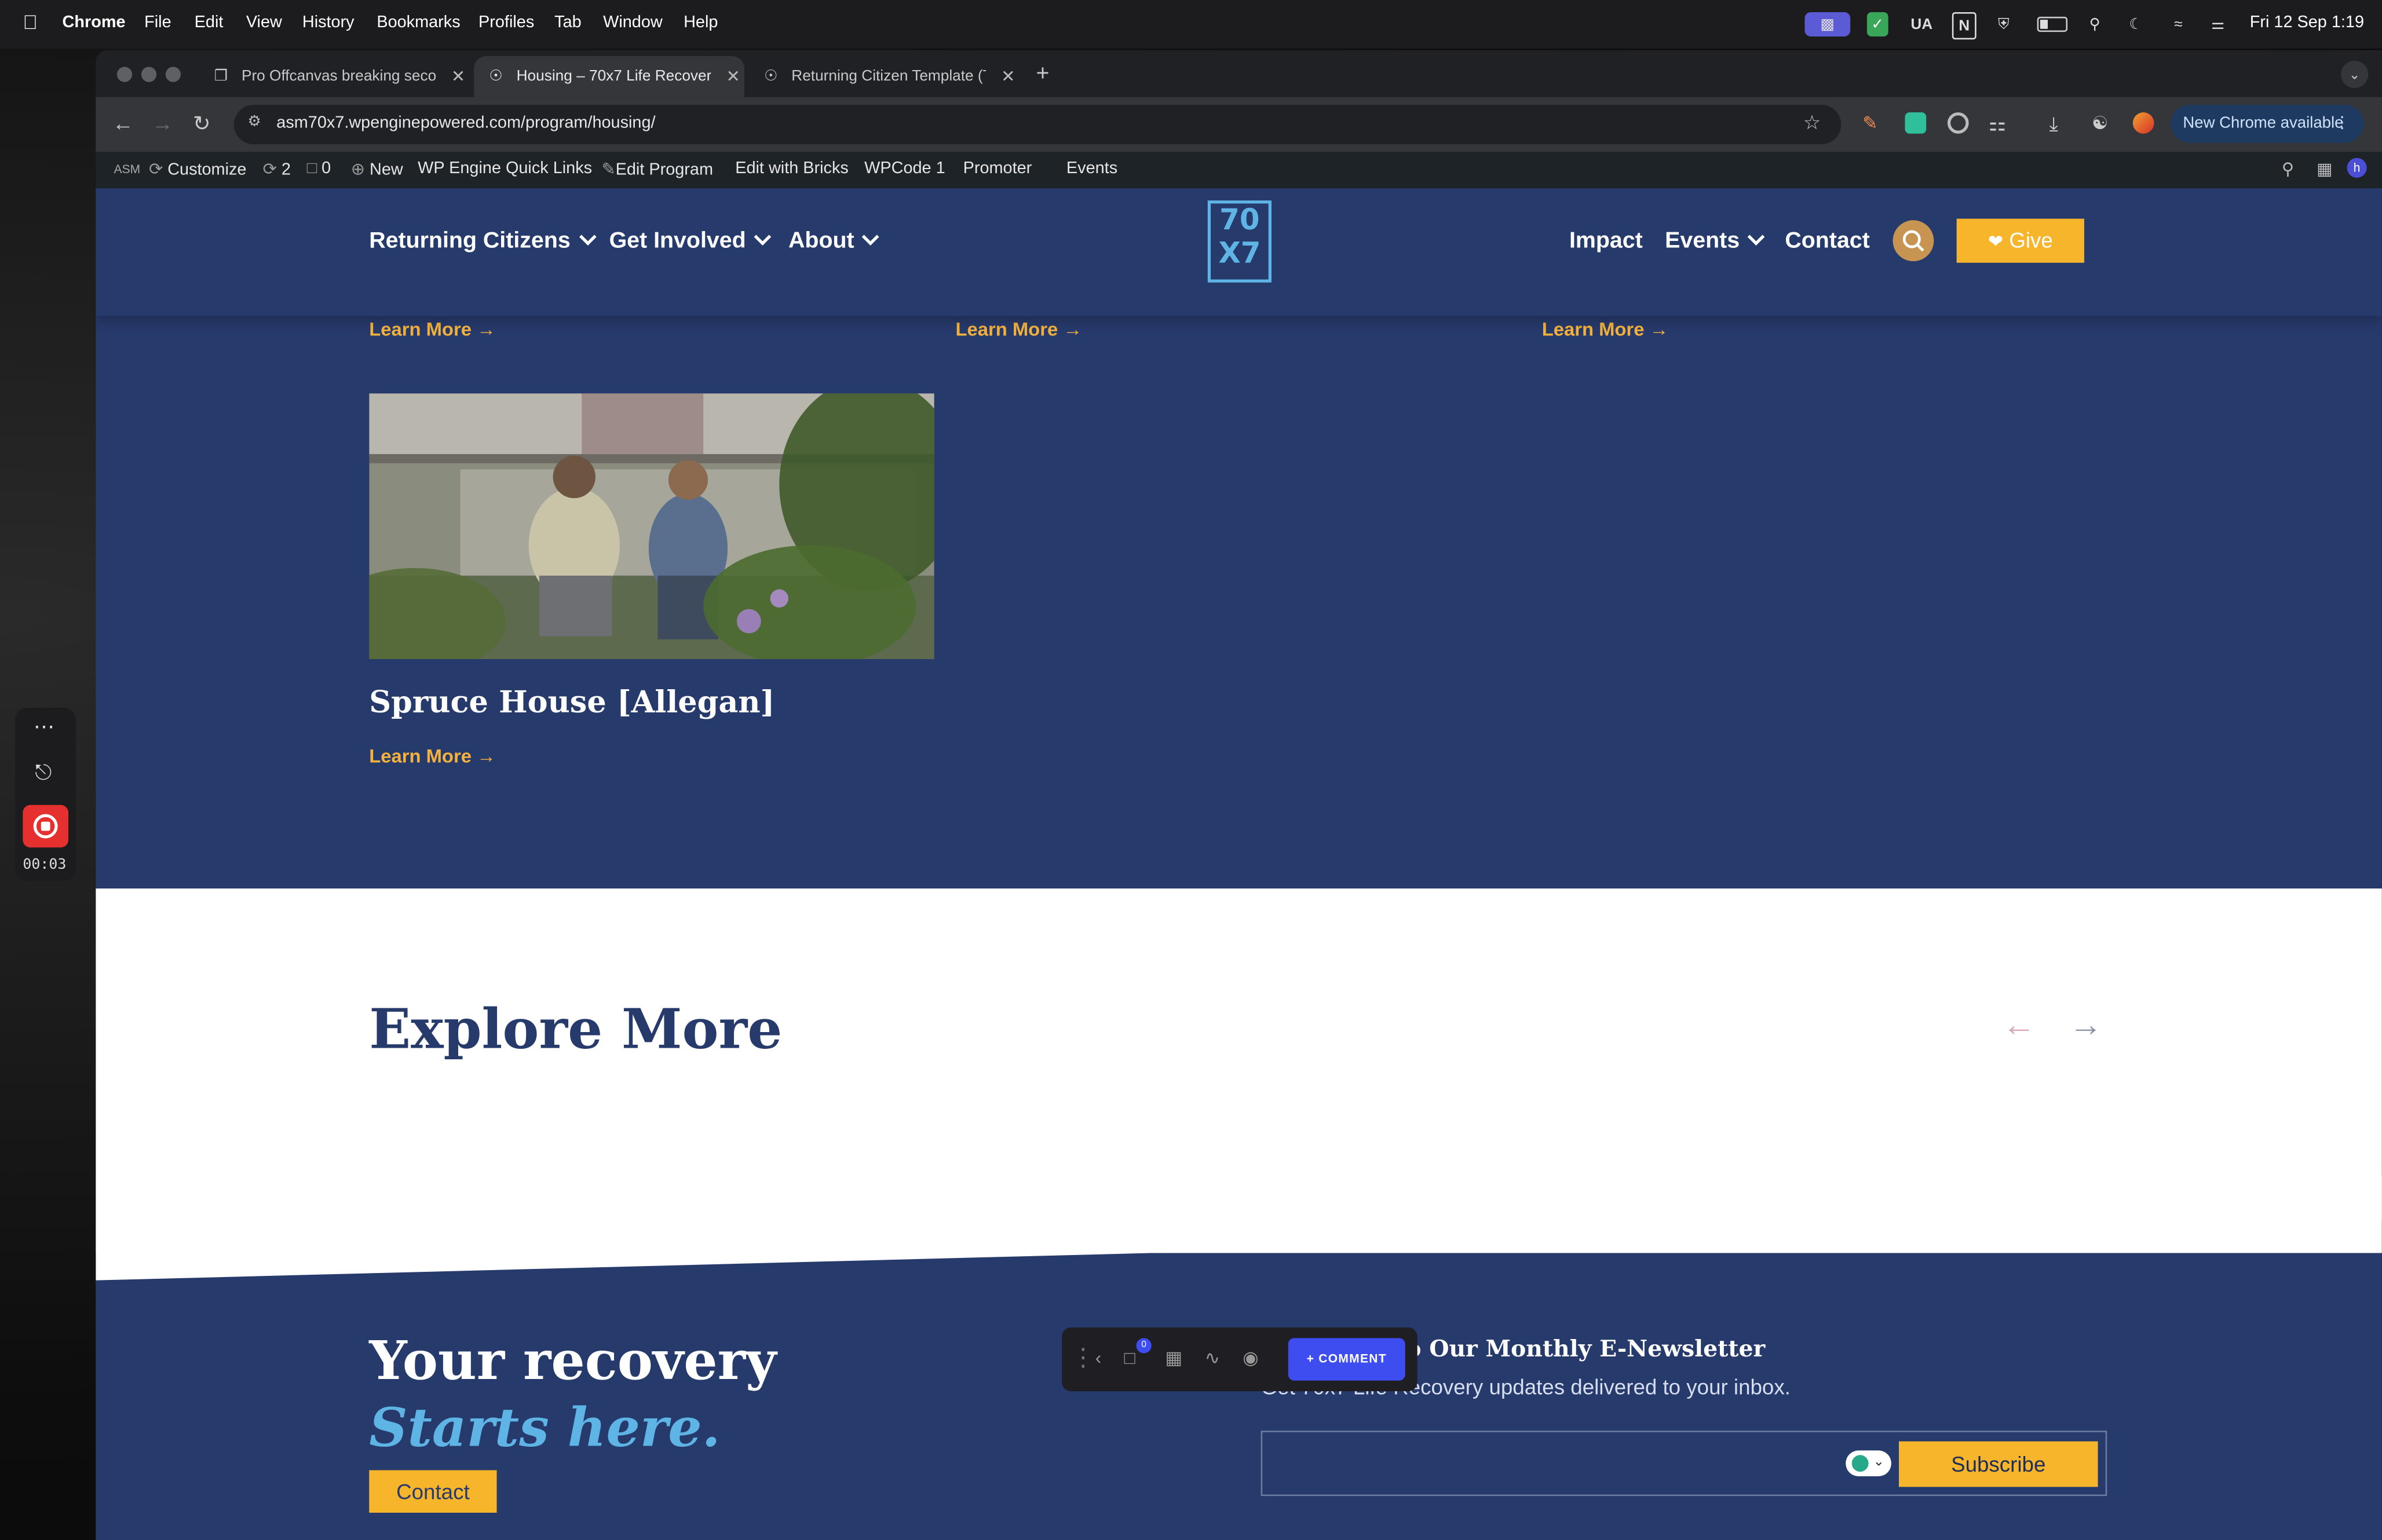 This screenshot has height=1540, width=2382. Describe the element at coordinates (834, 241) in the screenshot. I see `nav-about: About` at that location.